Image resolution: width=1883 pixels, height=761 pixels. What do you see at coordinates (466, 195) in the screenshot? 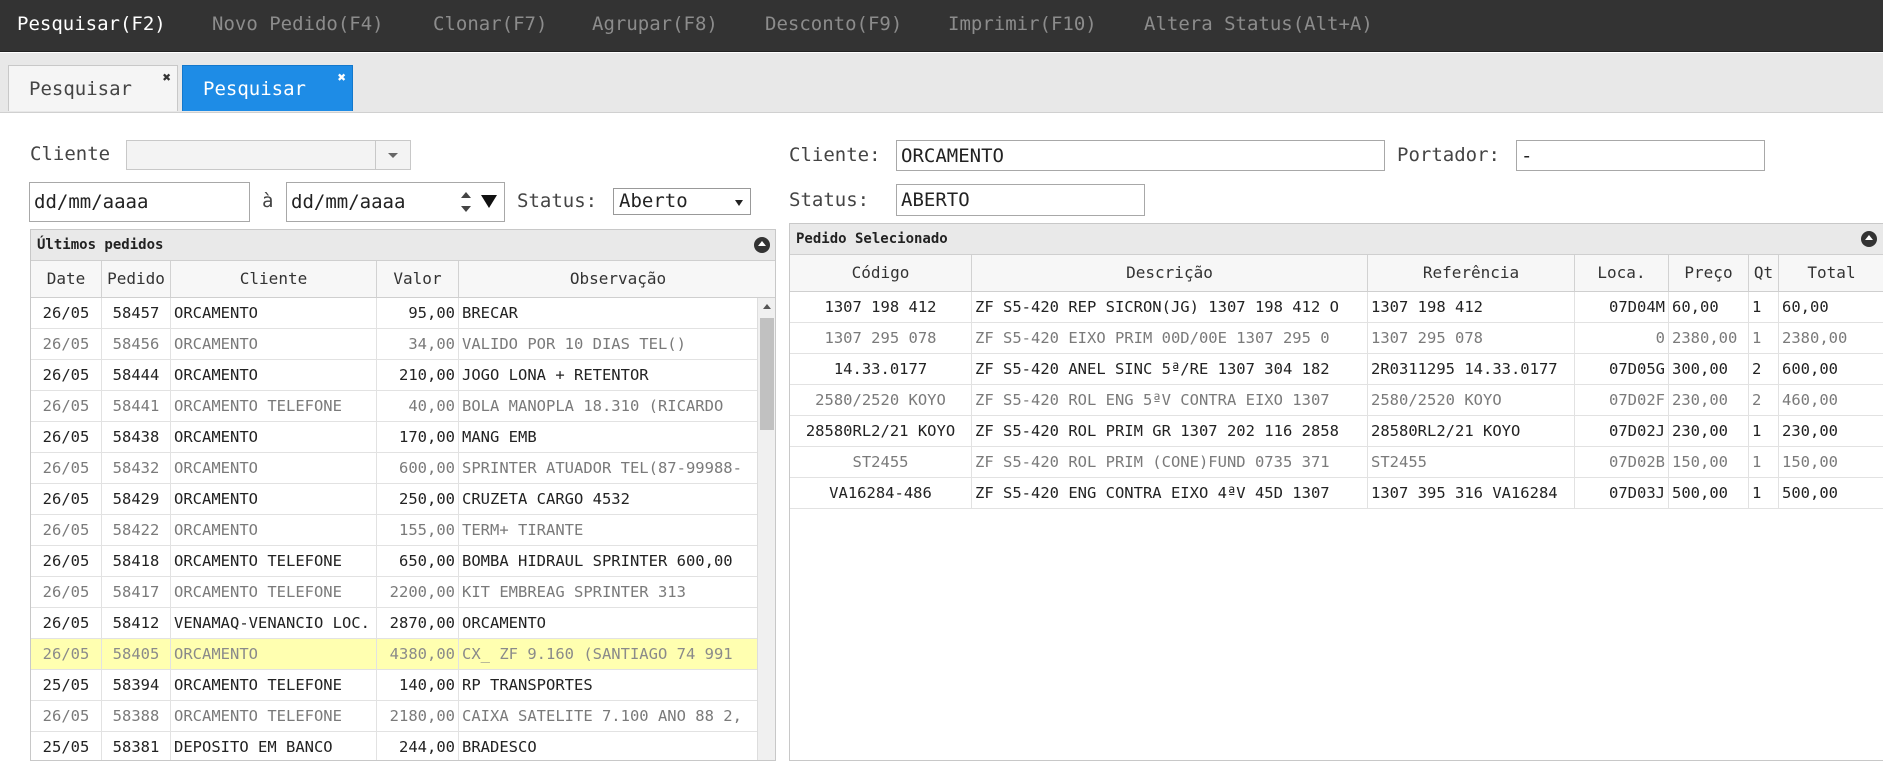
I see `spin-up-icon` at bounding box center [466, 195].